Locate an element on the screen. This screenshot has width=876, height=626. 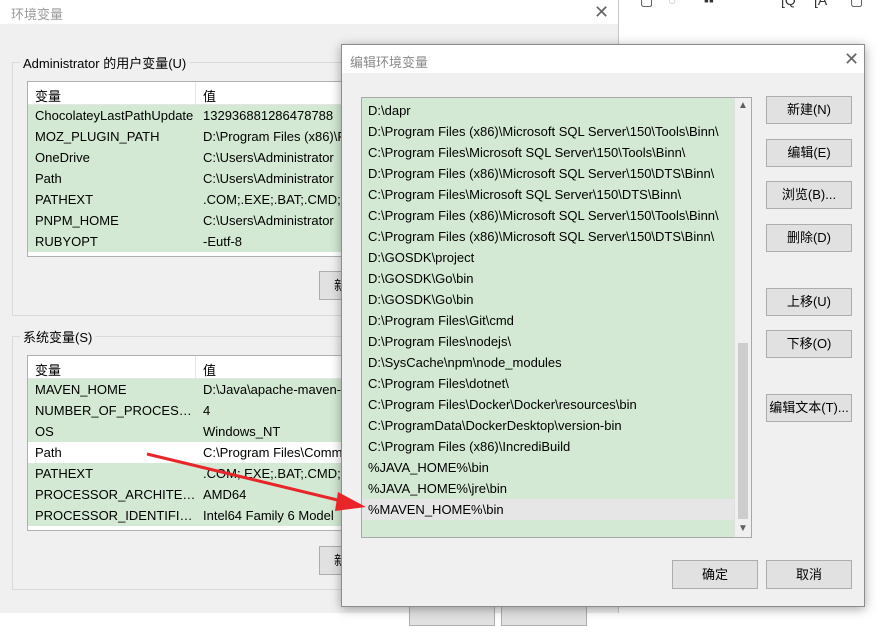
annotation-arrow-icon is located at coordinates (256, 481).